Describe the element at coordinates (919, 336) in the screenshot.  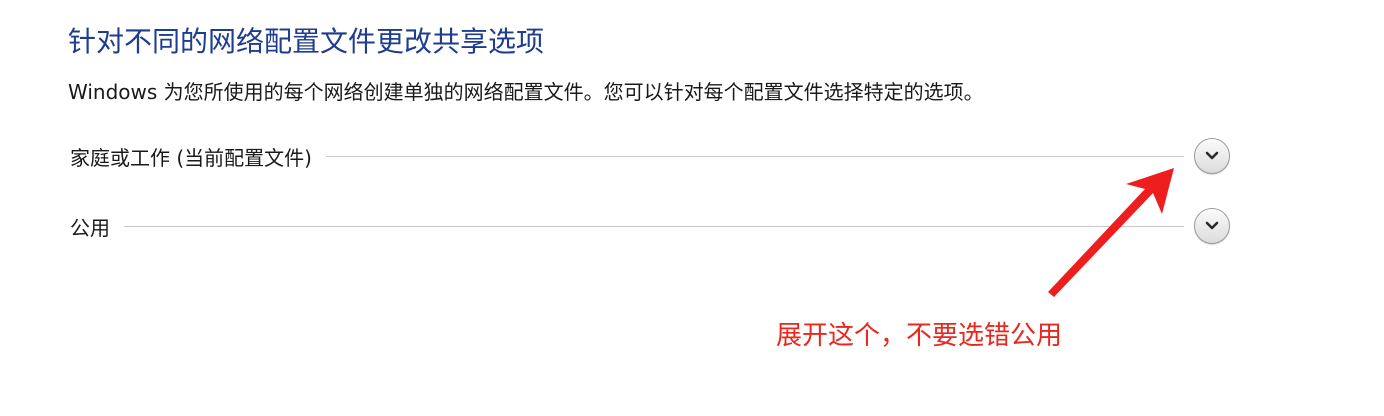
I see `annotation-text: 展开这个，不要选错公用` at that location.